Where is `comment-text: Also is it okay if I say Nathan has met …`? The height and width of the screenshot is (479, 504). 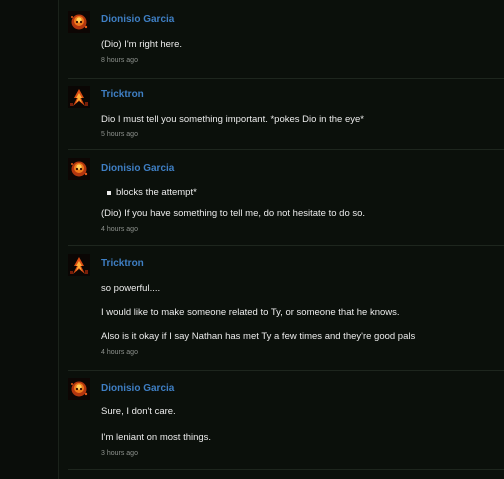
comment-text: Also is it okay if I say Nathan has met … is located at coordinates (258, 336).